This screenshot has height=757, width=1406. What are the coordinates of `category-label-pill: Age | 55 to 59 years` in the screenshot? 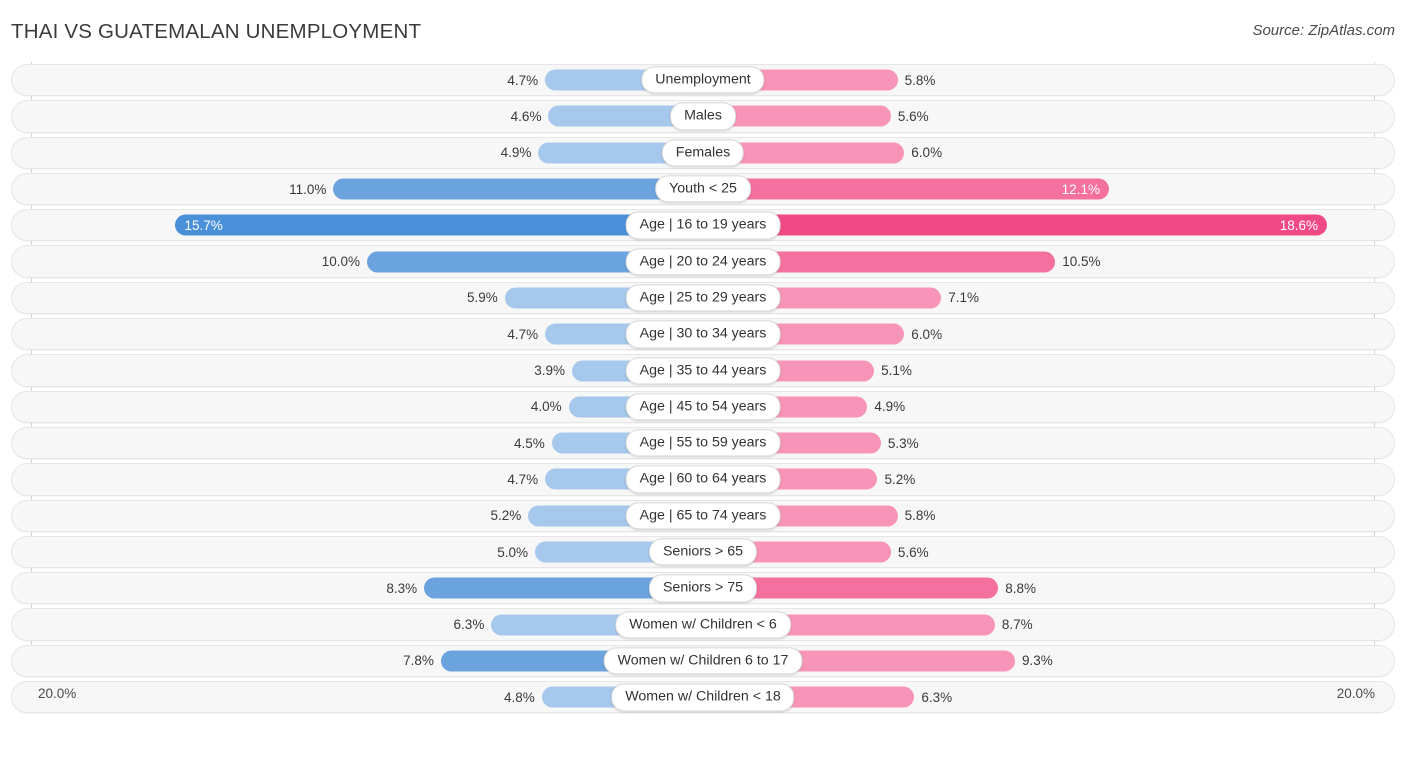 It's located at (703, 443).